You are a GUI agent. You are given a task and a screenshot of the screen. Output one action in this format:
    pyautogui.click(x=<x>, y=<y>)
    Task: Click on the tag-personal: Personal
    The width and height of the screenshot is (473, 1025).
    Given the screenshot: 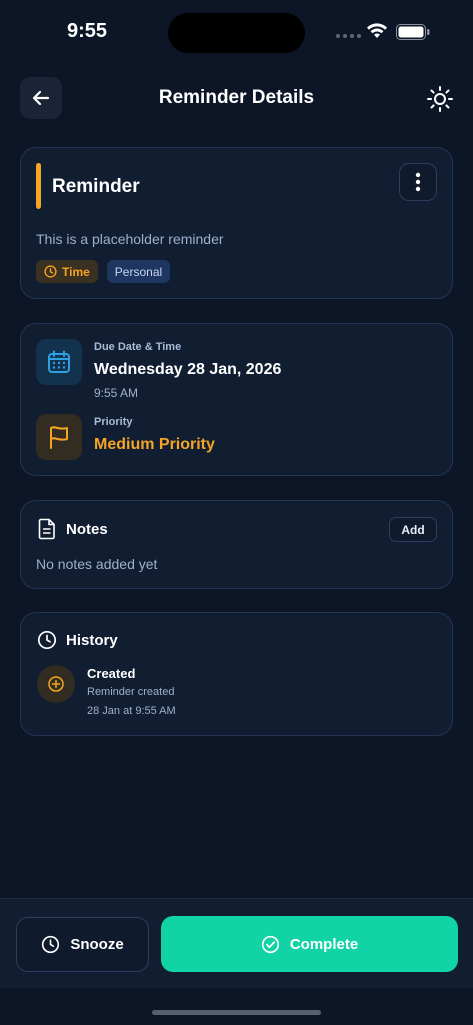 What is the action you would take?
    pyautogui.click(x=138, y=271)
    